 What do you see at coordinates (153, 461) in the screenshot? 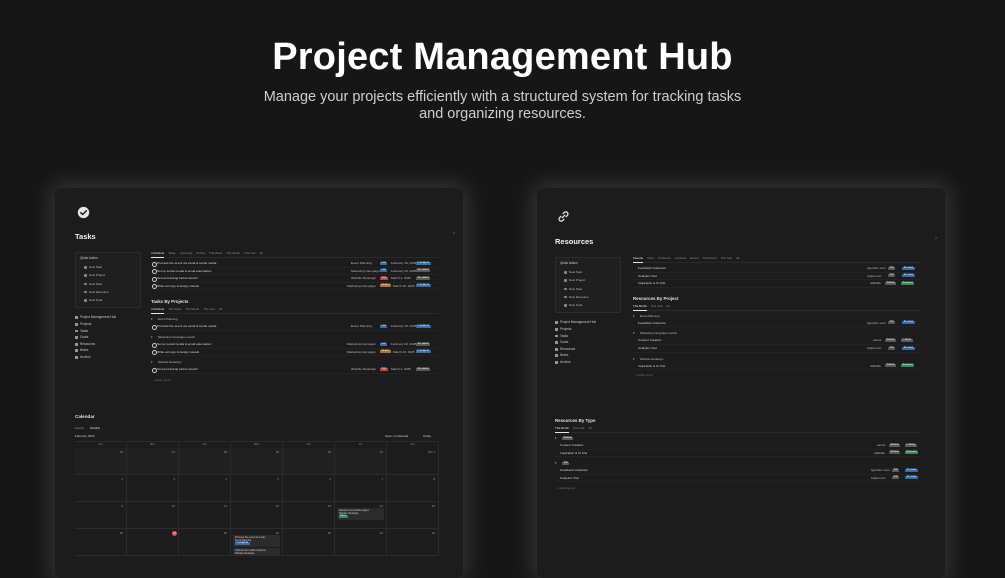
I see `calendar-day: 27` at bounding box center [153, 461].